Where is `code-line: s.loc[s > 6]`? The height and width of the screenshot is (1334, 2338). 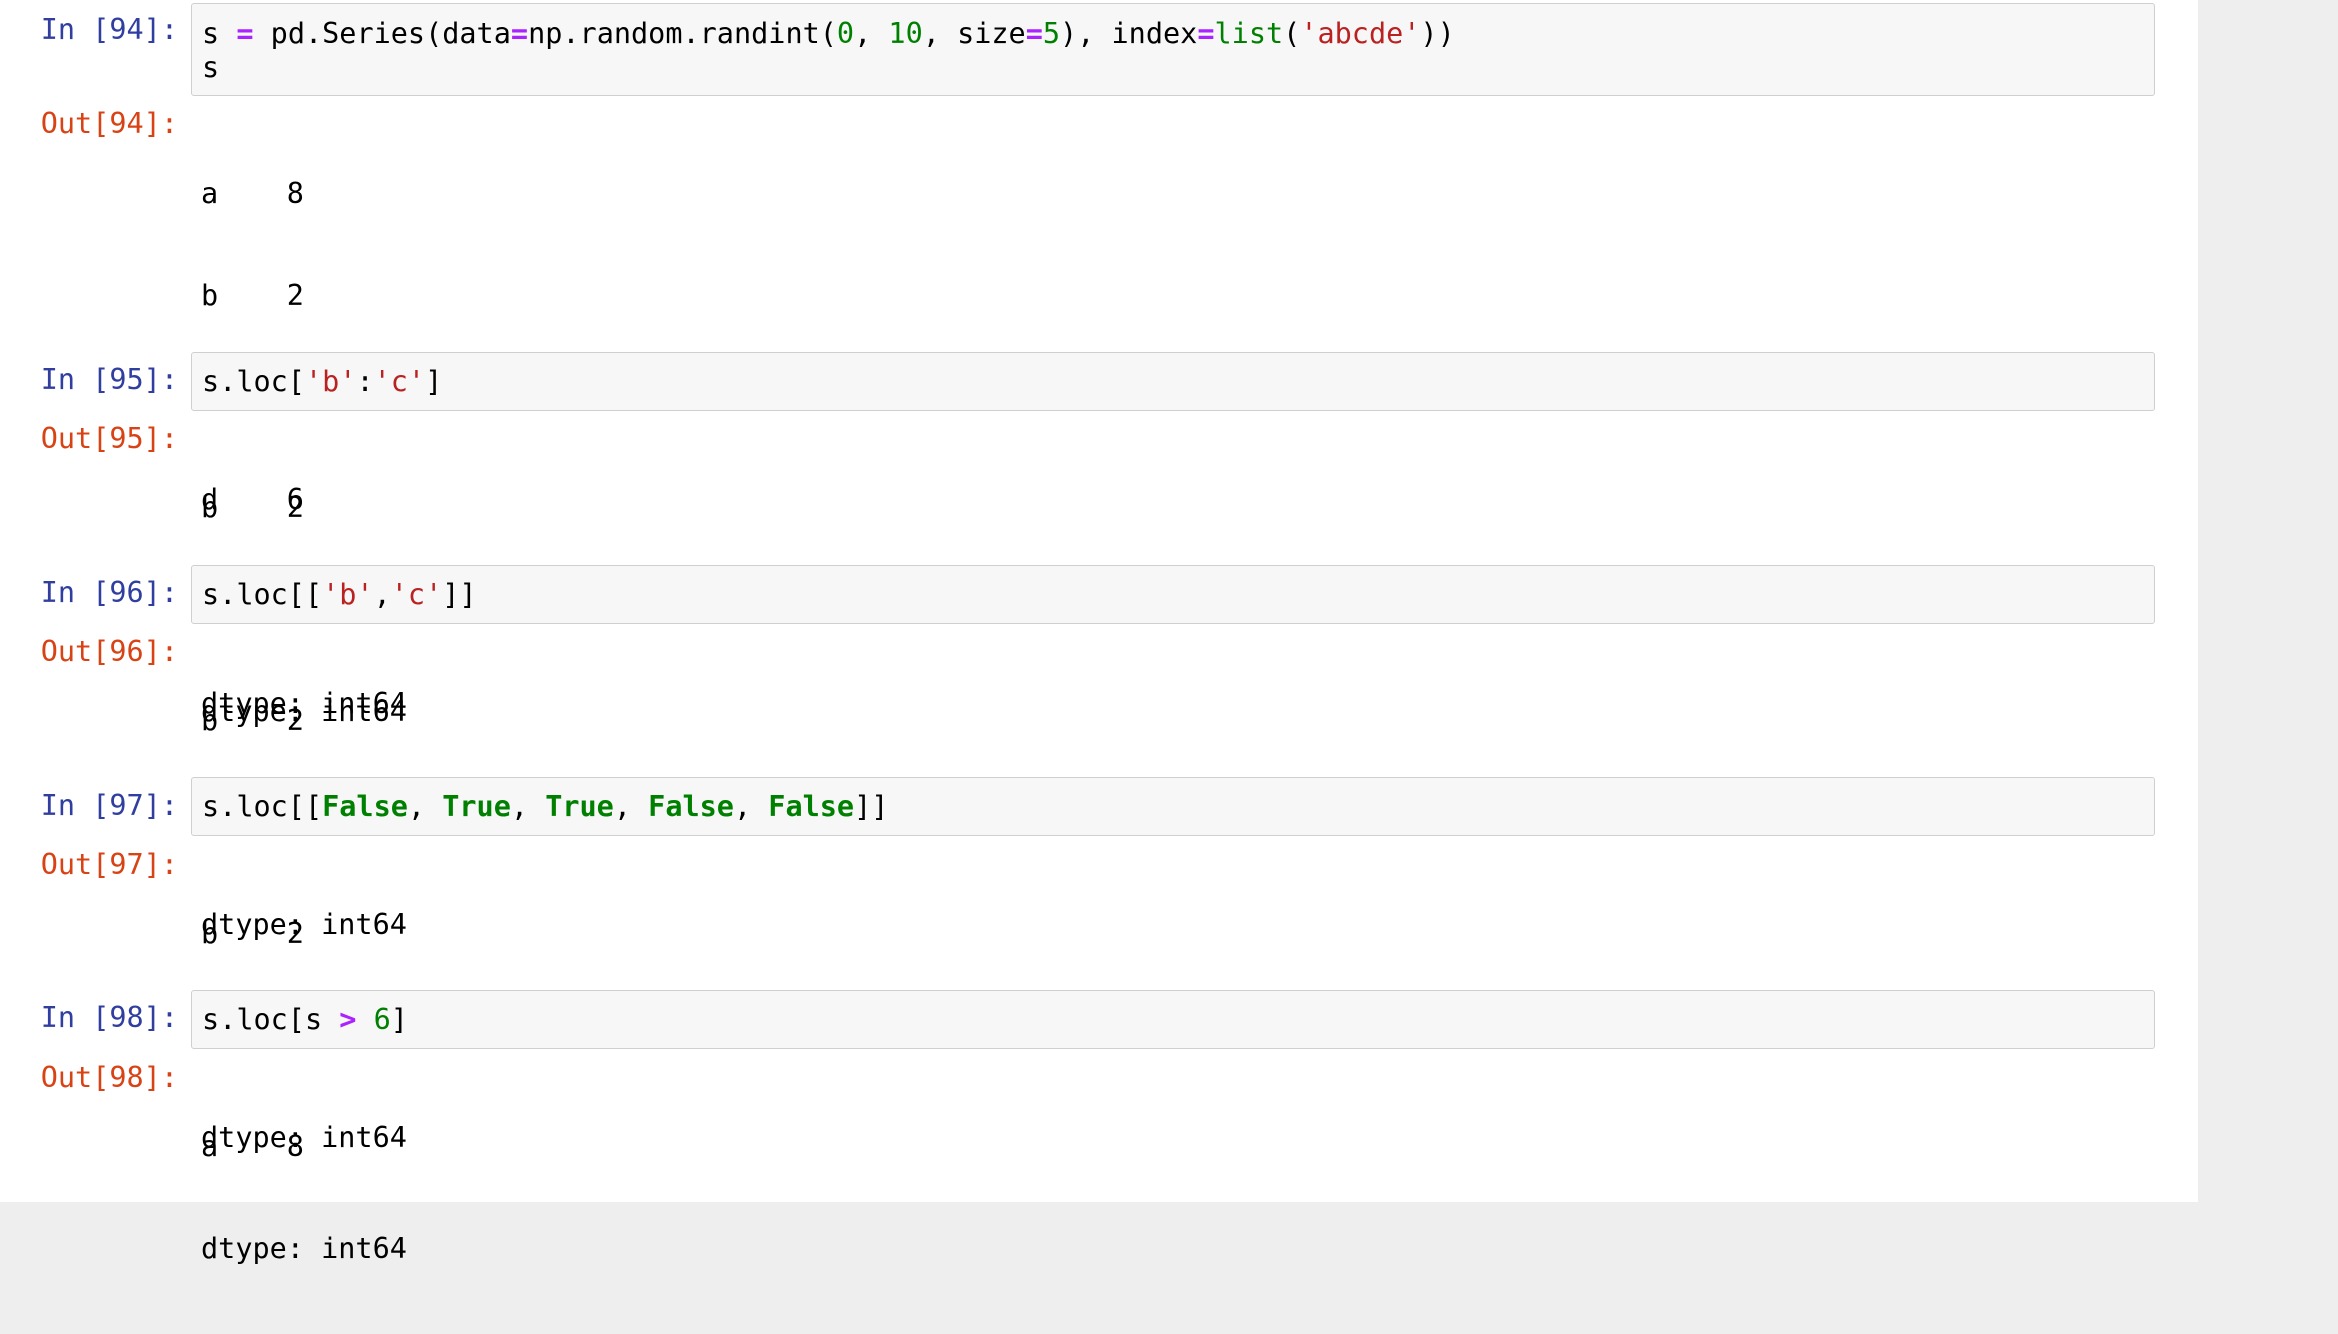
code-line: s.loc[s > 6] is located at coordinates (1173, 1020).